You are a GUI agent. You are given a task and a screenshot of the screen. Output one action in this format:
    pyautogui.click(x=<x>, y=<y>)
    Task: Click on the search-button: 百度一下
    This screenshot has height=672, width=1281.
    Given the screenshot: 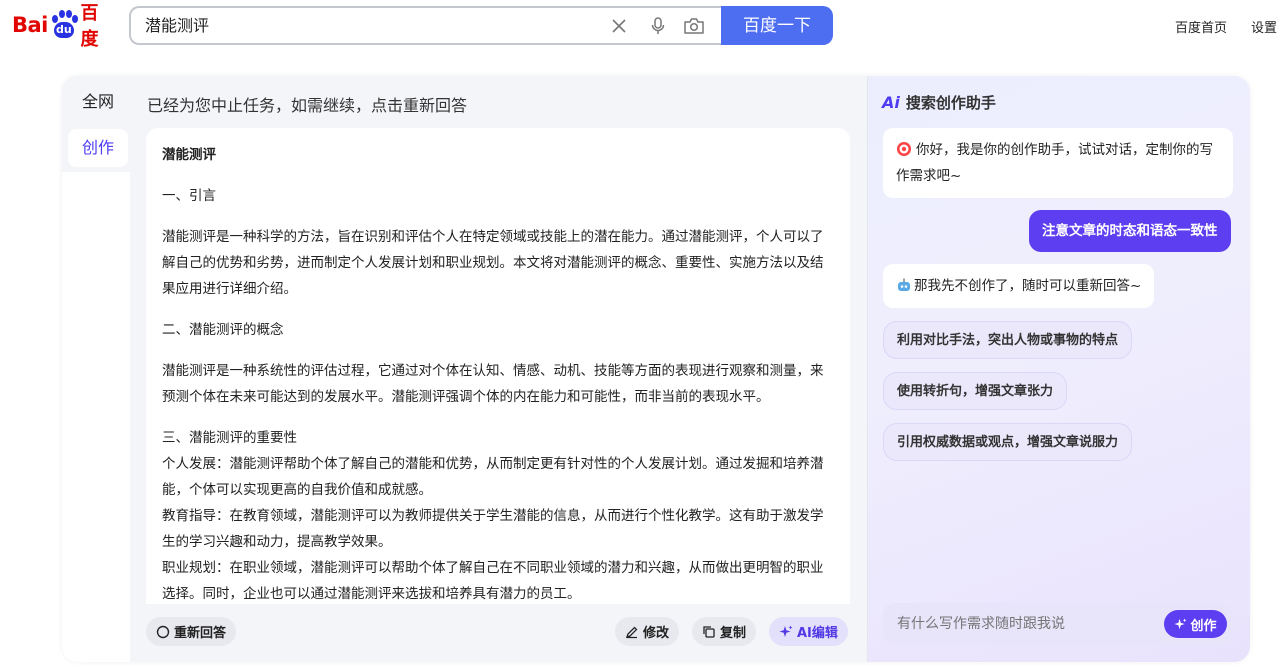 What is the action you would take?
    pyautogui.click(x=777, y=25)
    